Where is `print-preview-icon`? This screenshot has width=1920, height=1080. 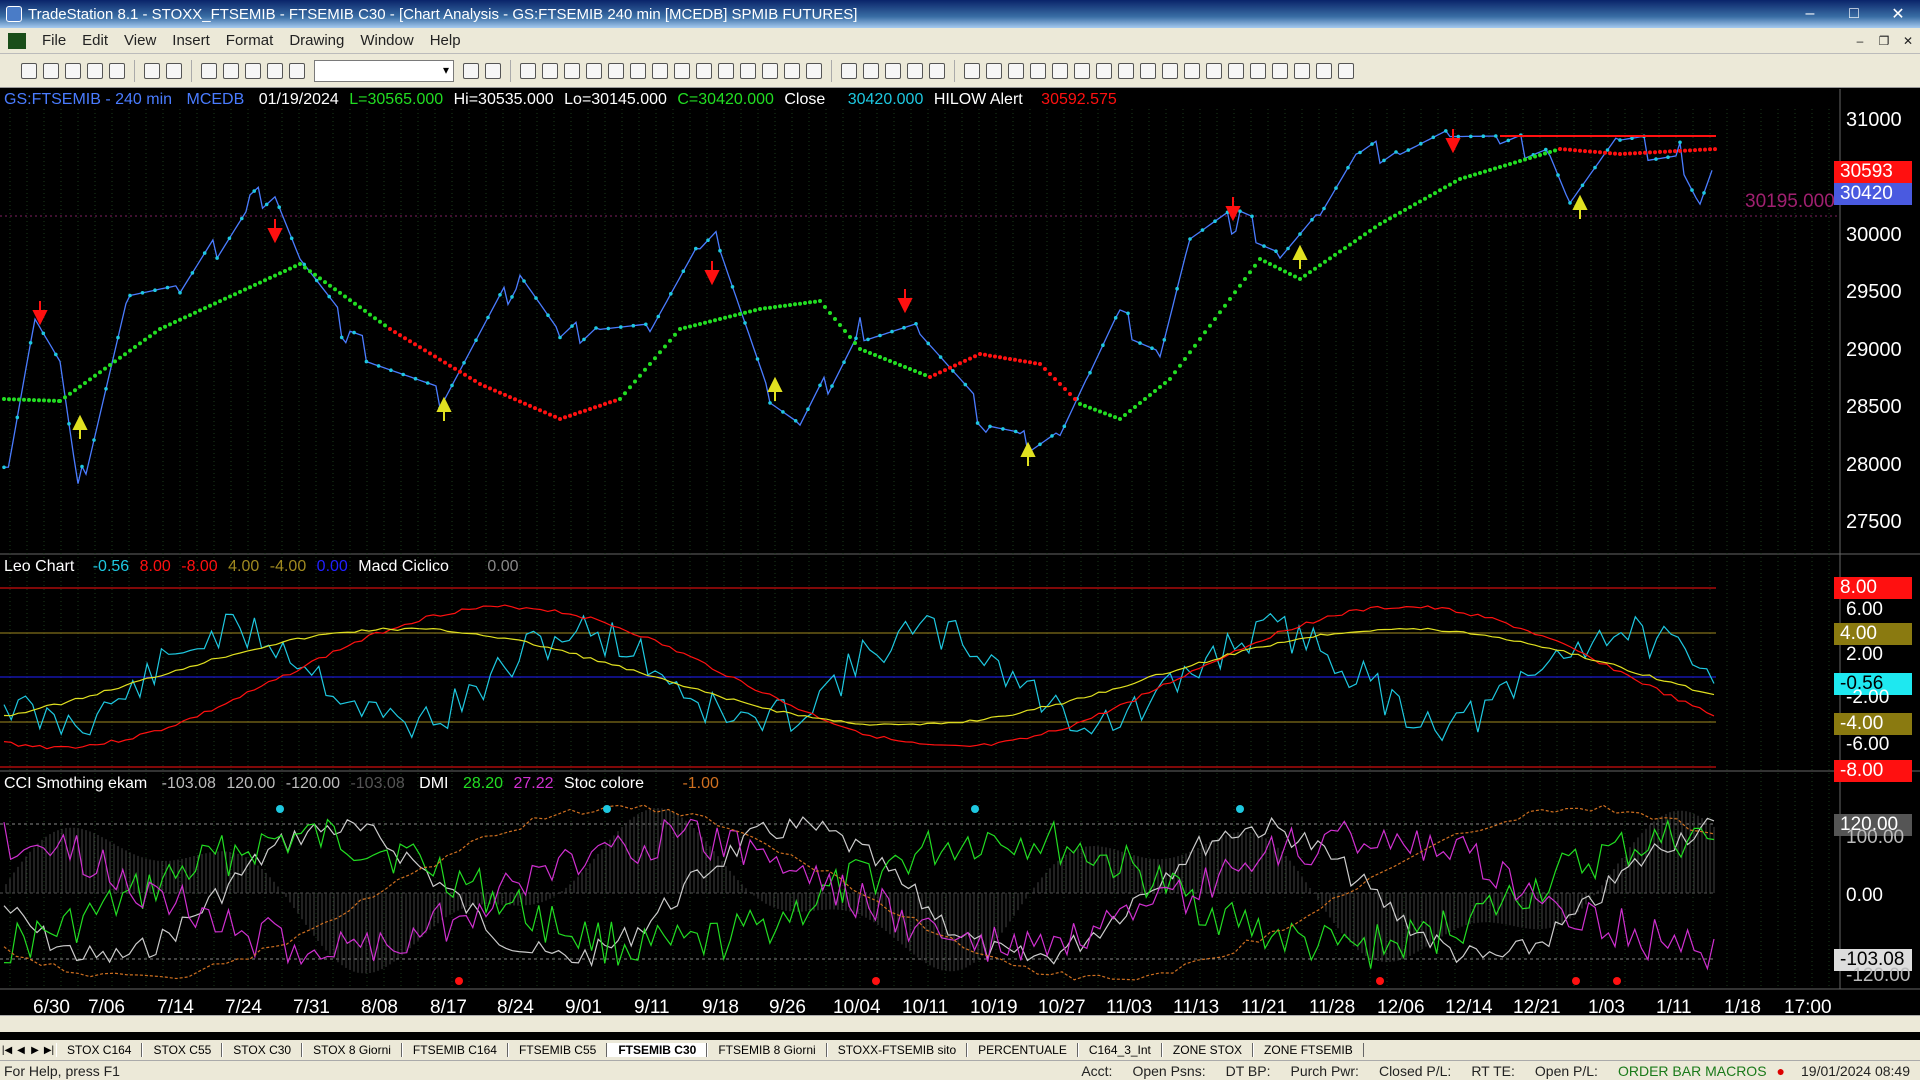 print-preview-icon is located at coordinates (174, 70).